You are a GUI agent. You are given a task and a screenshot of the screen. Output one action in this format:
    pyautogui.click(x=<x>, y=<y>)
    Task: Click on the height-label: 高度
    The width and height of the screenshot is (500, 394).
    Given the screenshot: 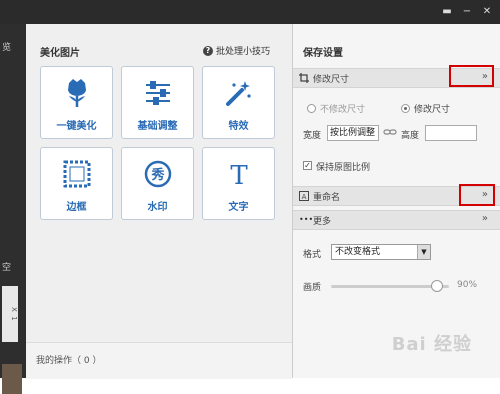 What is the action you would take?
    pyautogui.click(x=410, y=136)
    